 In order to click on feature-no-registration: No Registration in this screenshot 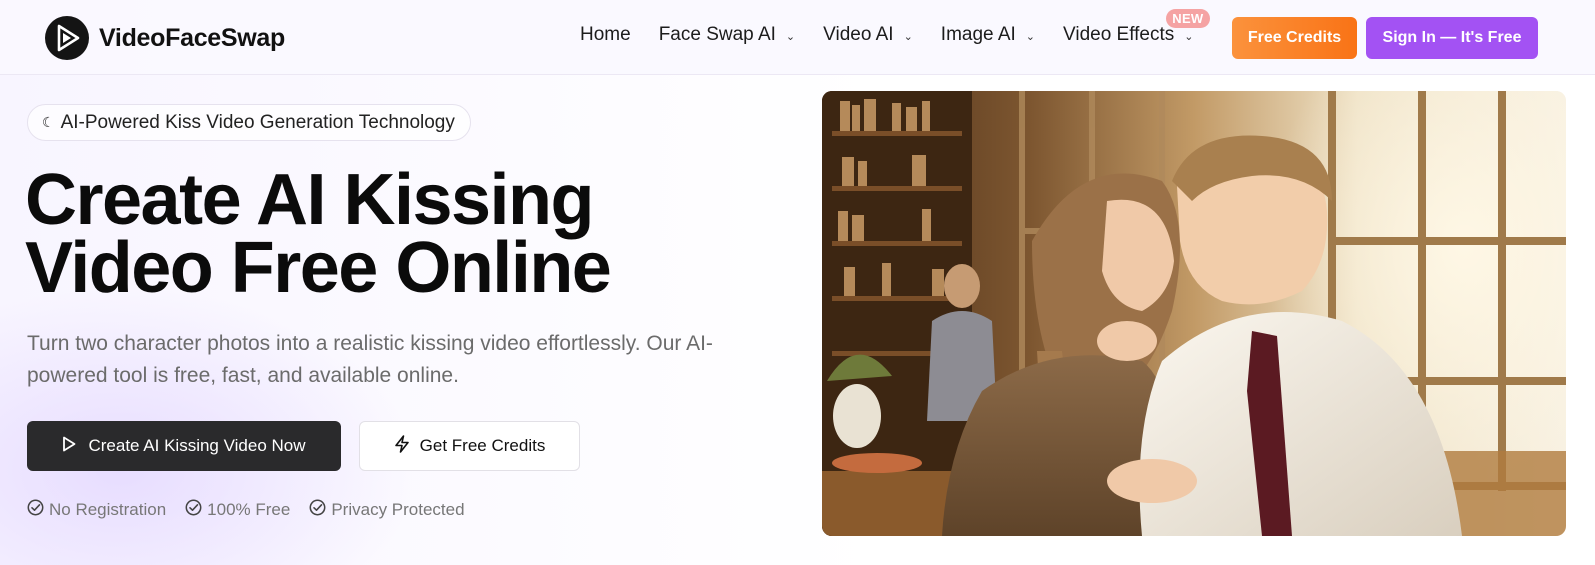, I will do `click(96, 510)`.